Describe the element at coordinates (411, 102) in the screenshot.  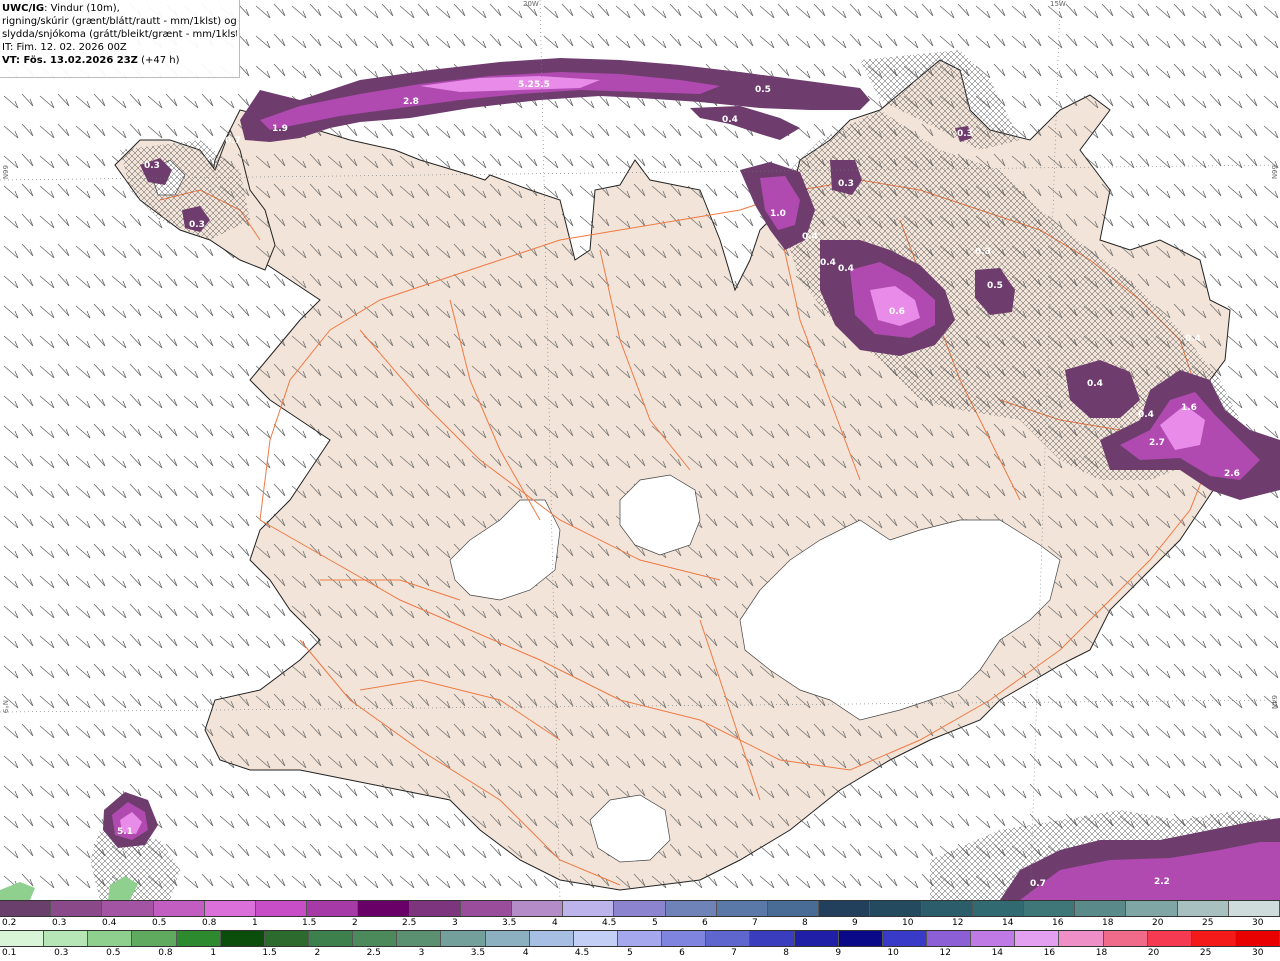
I see `precip-label: 2.8` at that location.